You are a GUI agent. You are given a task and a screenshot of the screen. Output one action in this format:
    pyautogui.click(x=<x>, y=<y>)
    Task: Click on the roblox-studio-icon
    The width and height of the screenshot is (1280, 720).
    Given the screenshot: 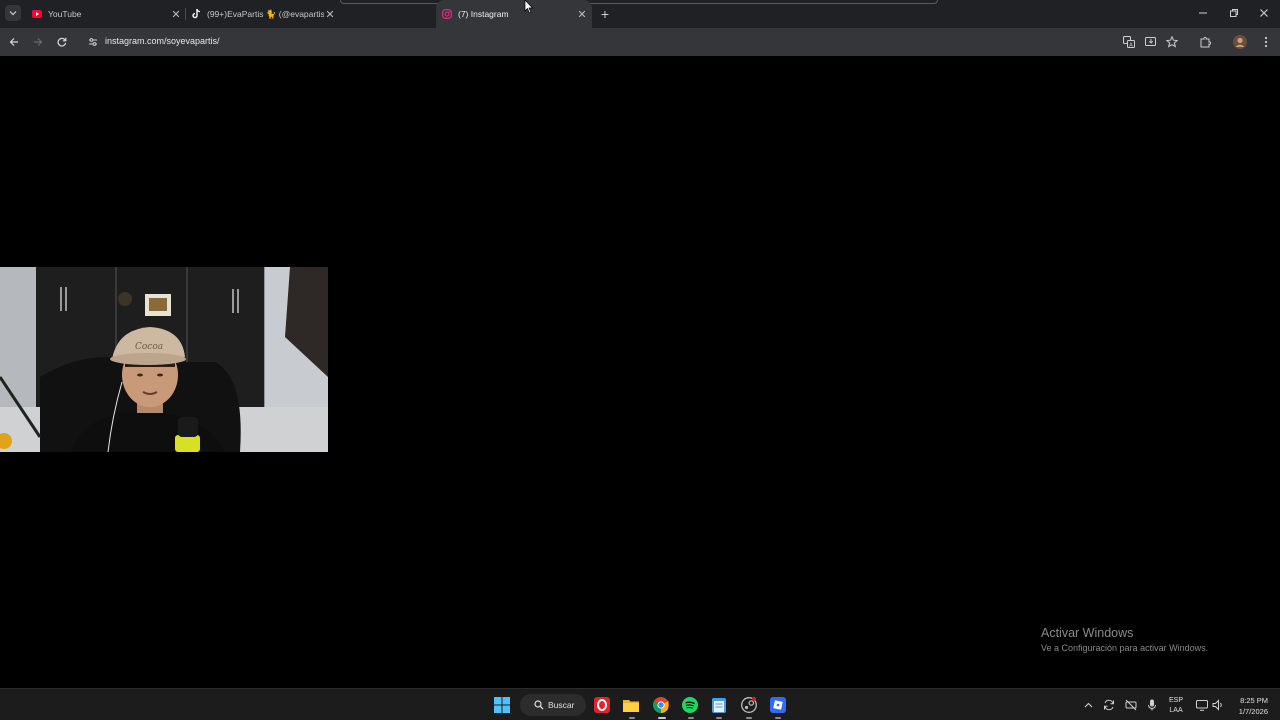 What is the action you would take?
    pyautogui.click(x=778, y=705)
    